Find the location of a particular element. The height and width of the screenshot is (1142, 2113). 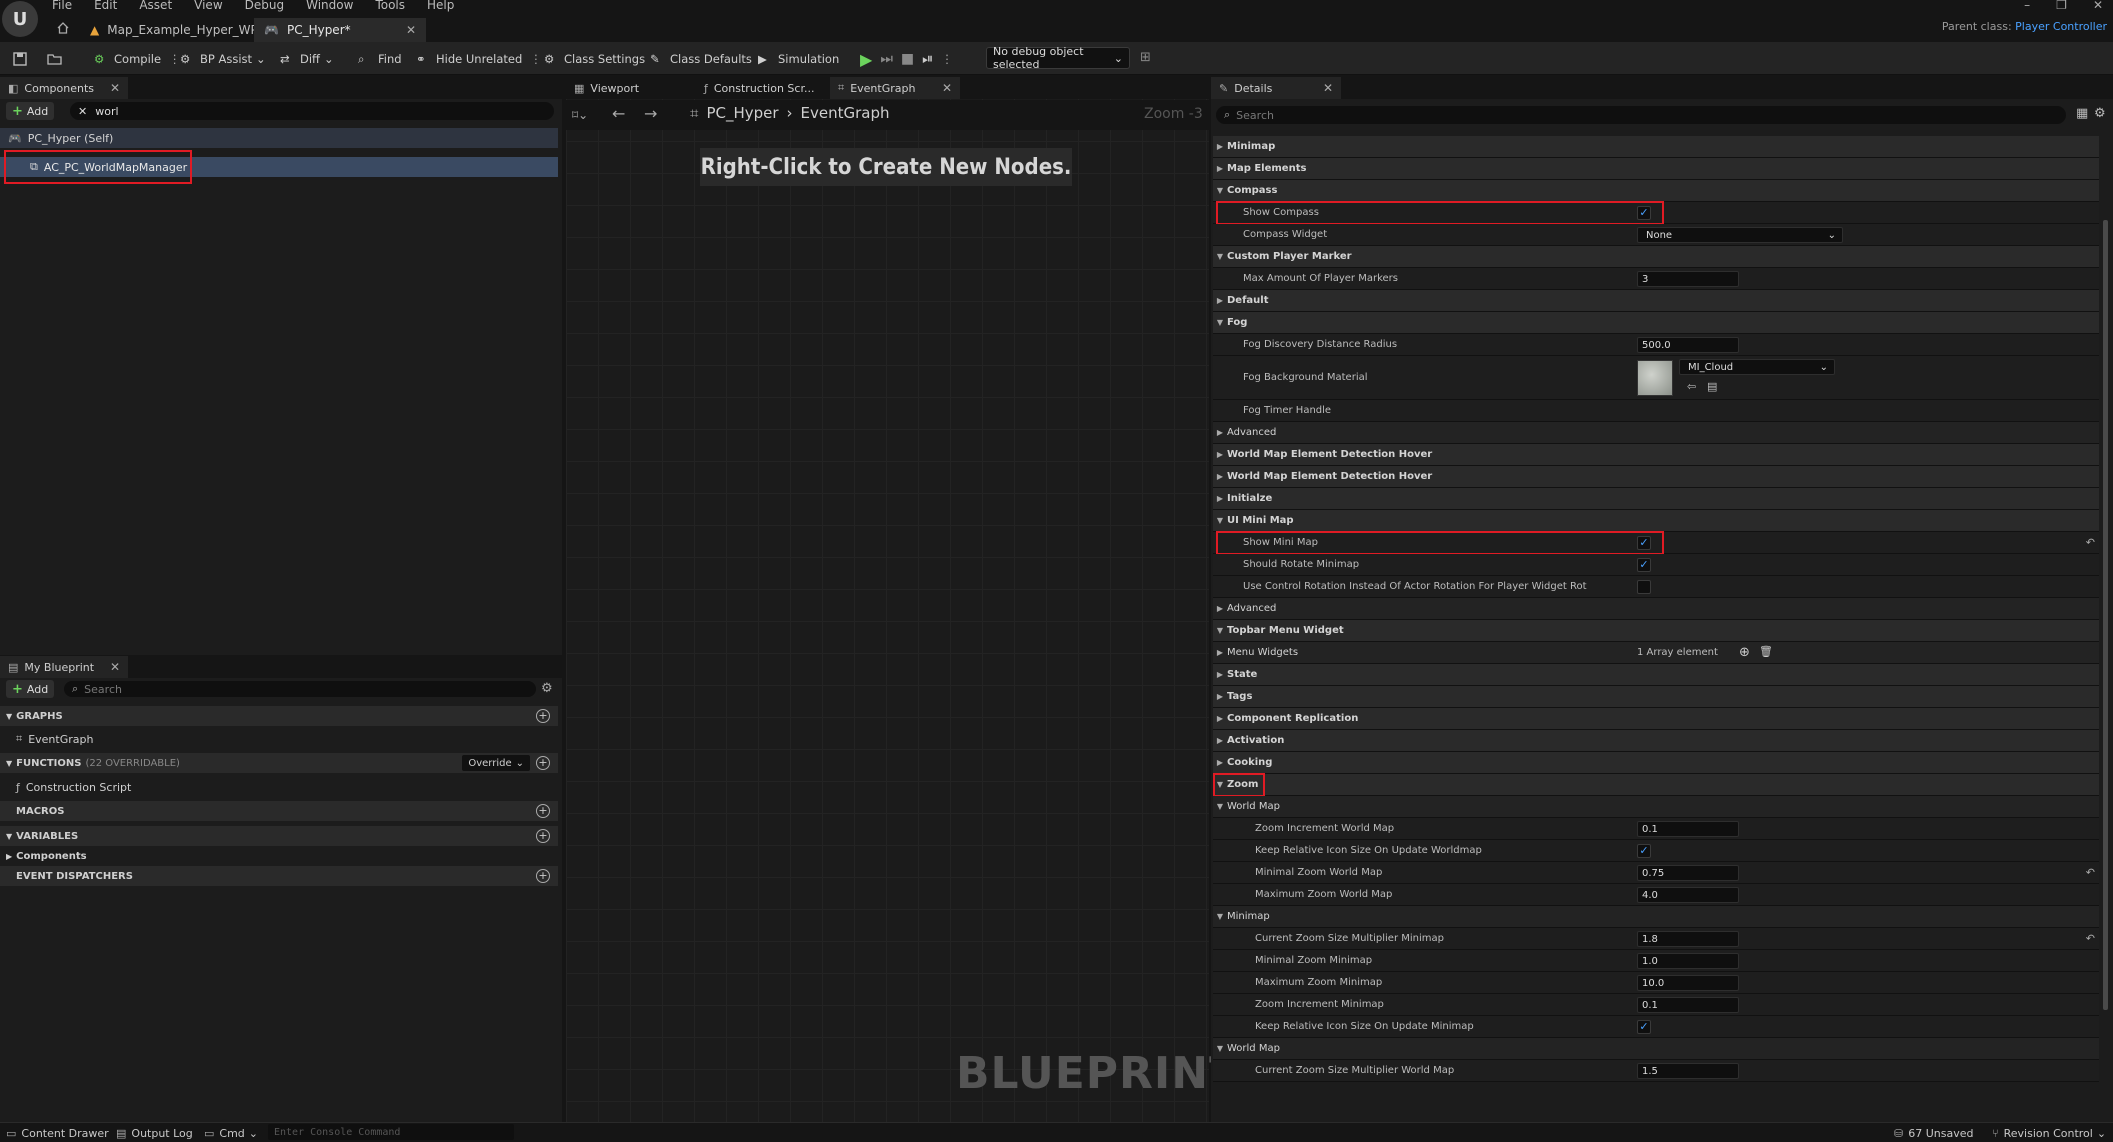

class-settings-button: ⚙ Class Settings is located at coordinates (594, 59).